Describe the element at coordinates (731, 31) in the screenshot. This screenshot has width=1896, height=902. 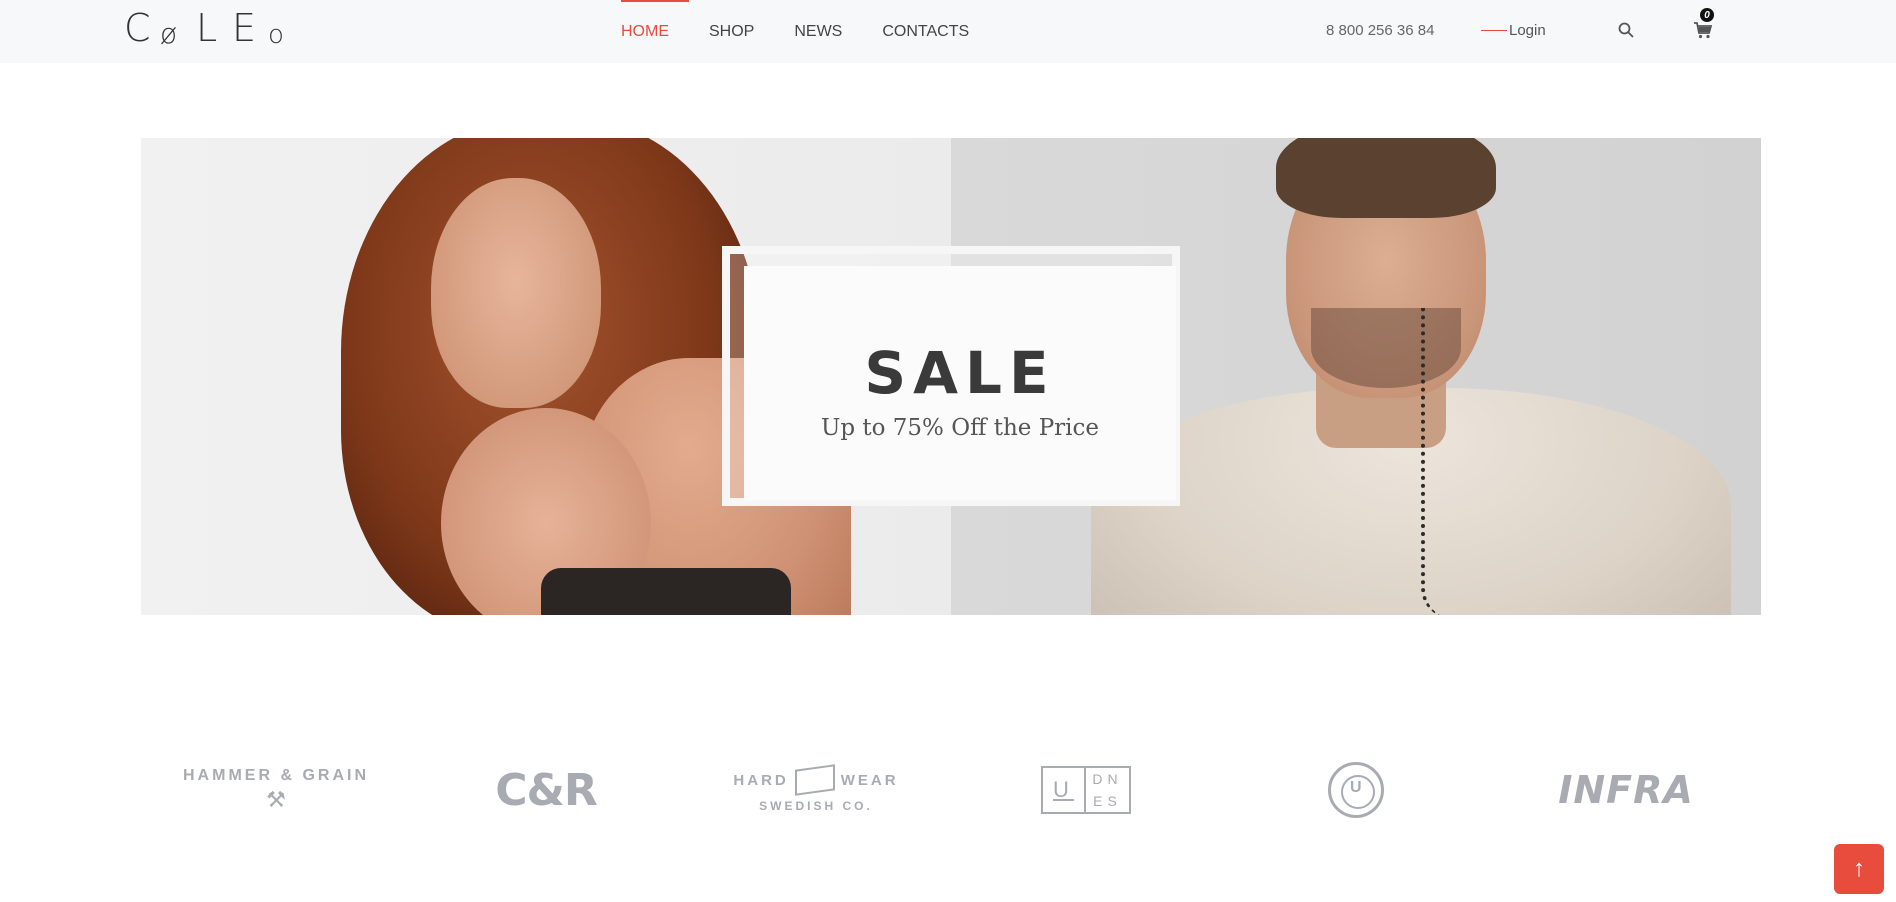
I see `nav-item-shop: SHOP` at that location.